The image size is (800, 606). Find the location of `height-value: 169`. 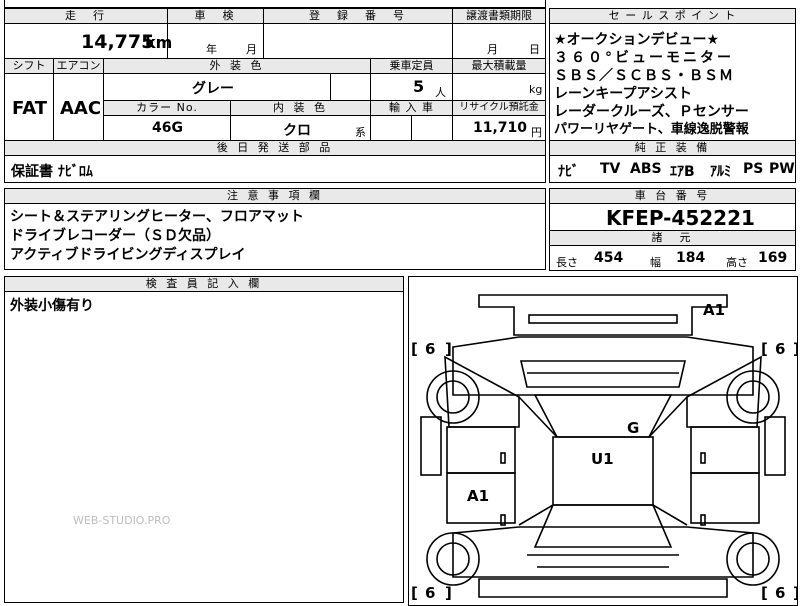

height-value: 169 is located at coordinates (773, 258).